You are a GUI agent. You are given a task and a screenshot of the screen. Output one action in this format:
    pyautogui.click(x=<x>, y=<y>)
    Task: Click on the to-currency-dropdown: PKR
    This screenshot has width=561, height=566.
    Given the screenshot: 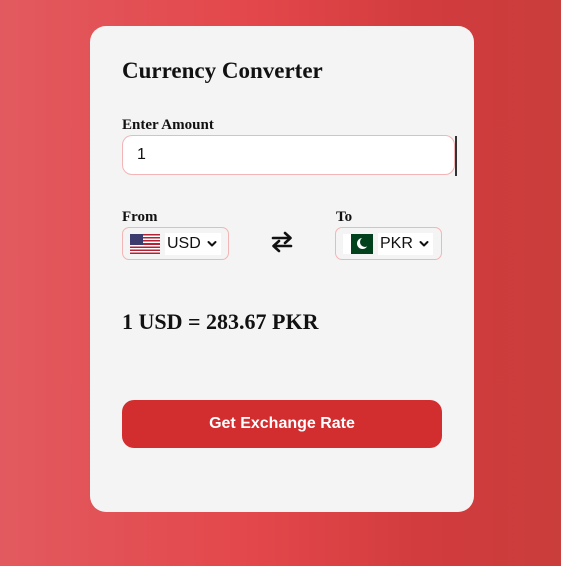 What is the action you would take?
    pyautogui.click(x=405, y=243)
    